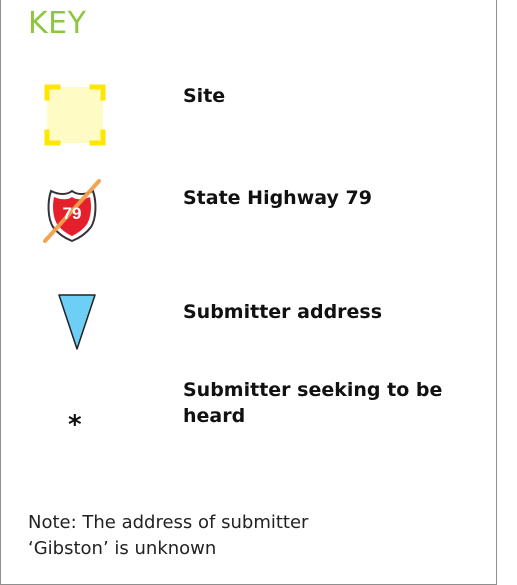 The height and width of the screenshot is (585, 517). What do you see at coordinates (75, 425) in the screenshot?
I see `asterisk-icon: *` at bounding box center [75, 425].